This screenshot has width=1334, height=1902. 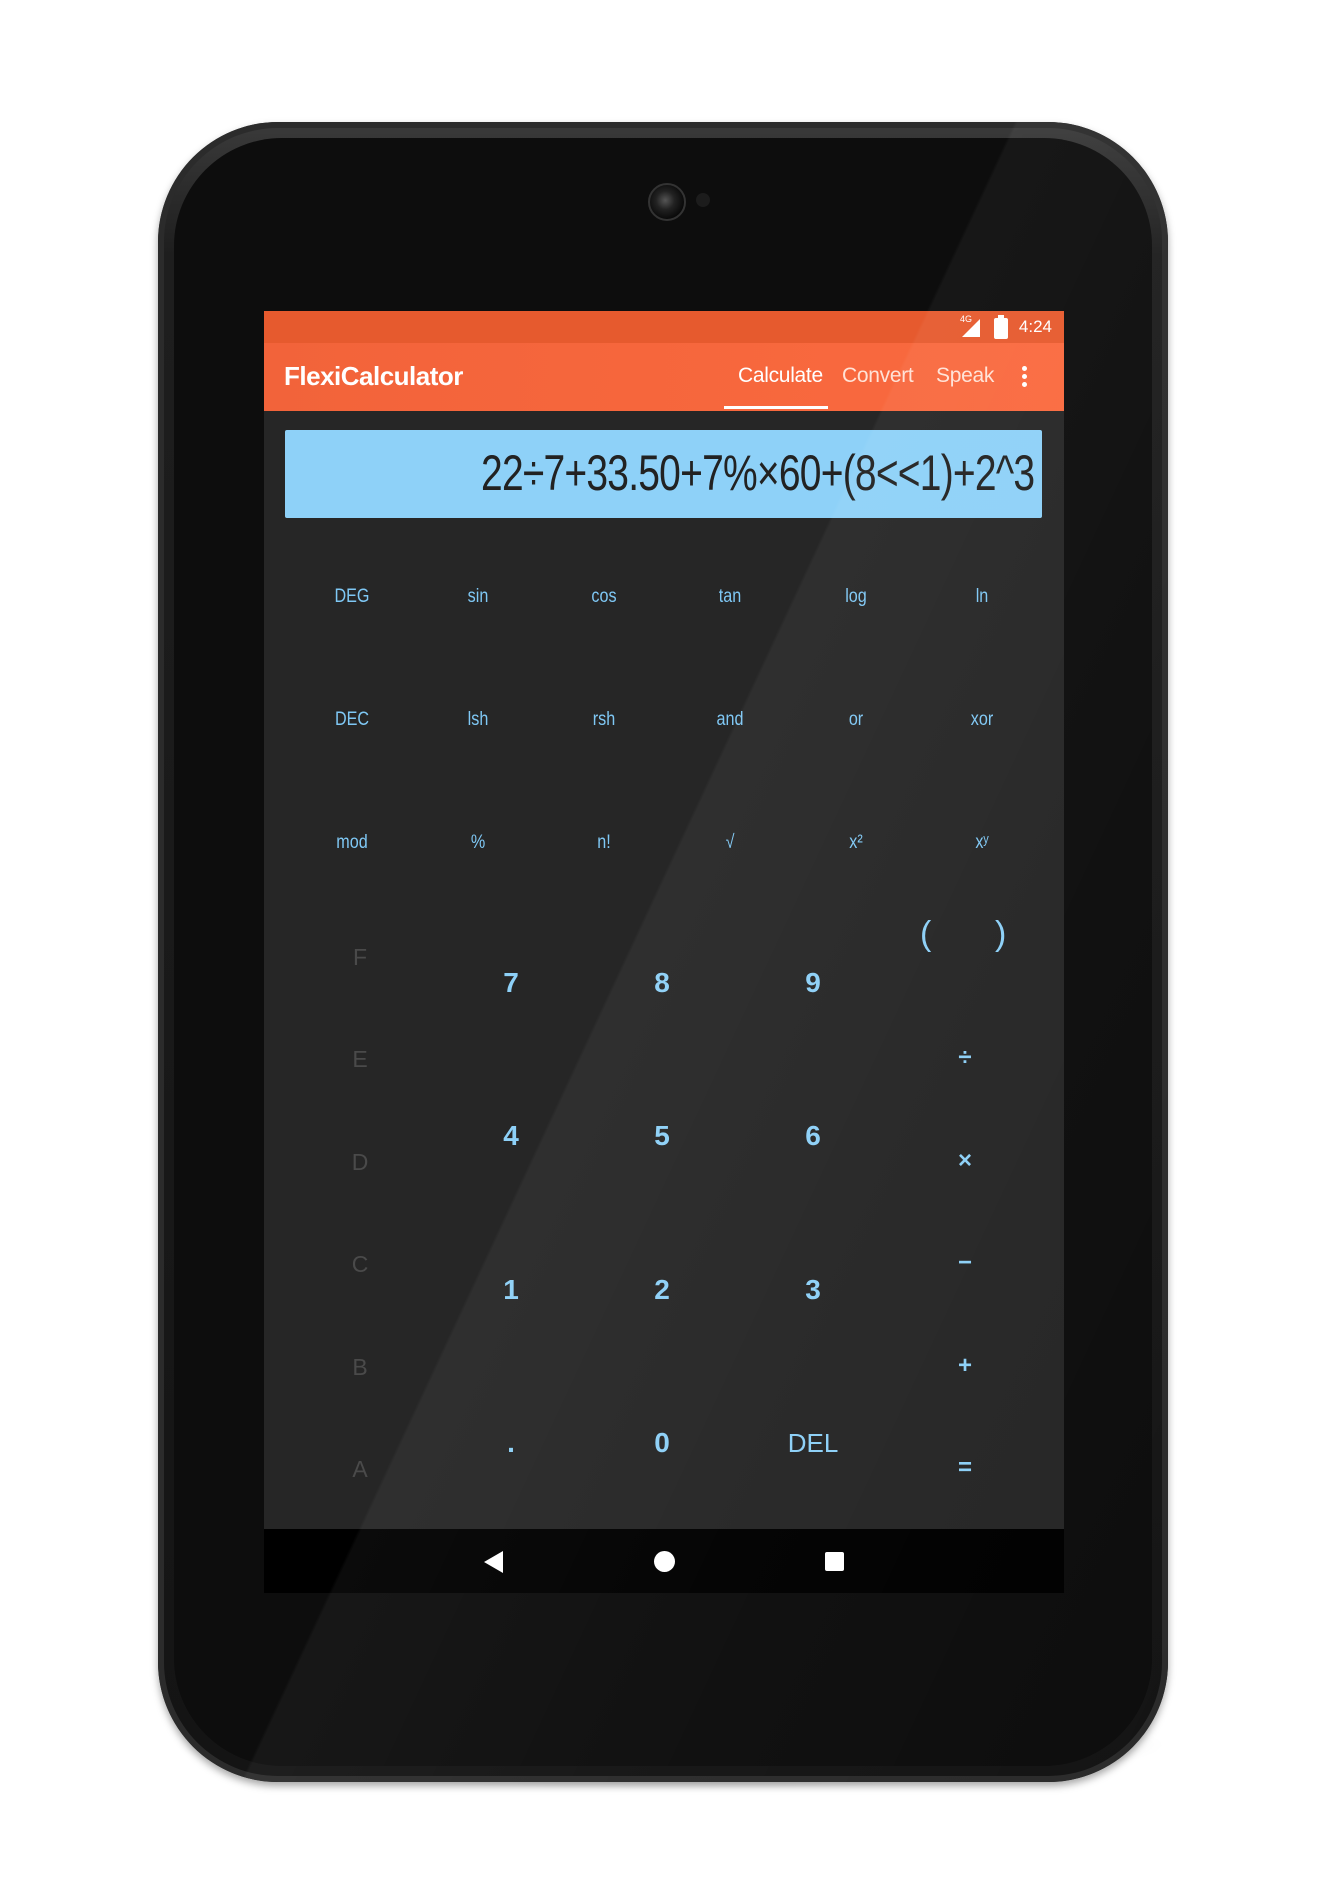 What do you see at coordinates (360, 1162) in the screenshot?
I see `key-hex-d: D` at bounding box center [360, 1162].